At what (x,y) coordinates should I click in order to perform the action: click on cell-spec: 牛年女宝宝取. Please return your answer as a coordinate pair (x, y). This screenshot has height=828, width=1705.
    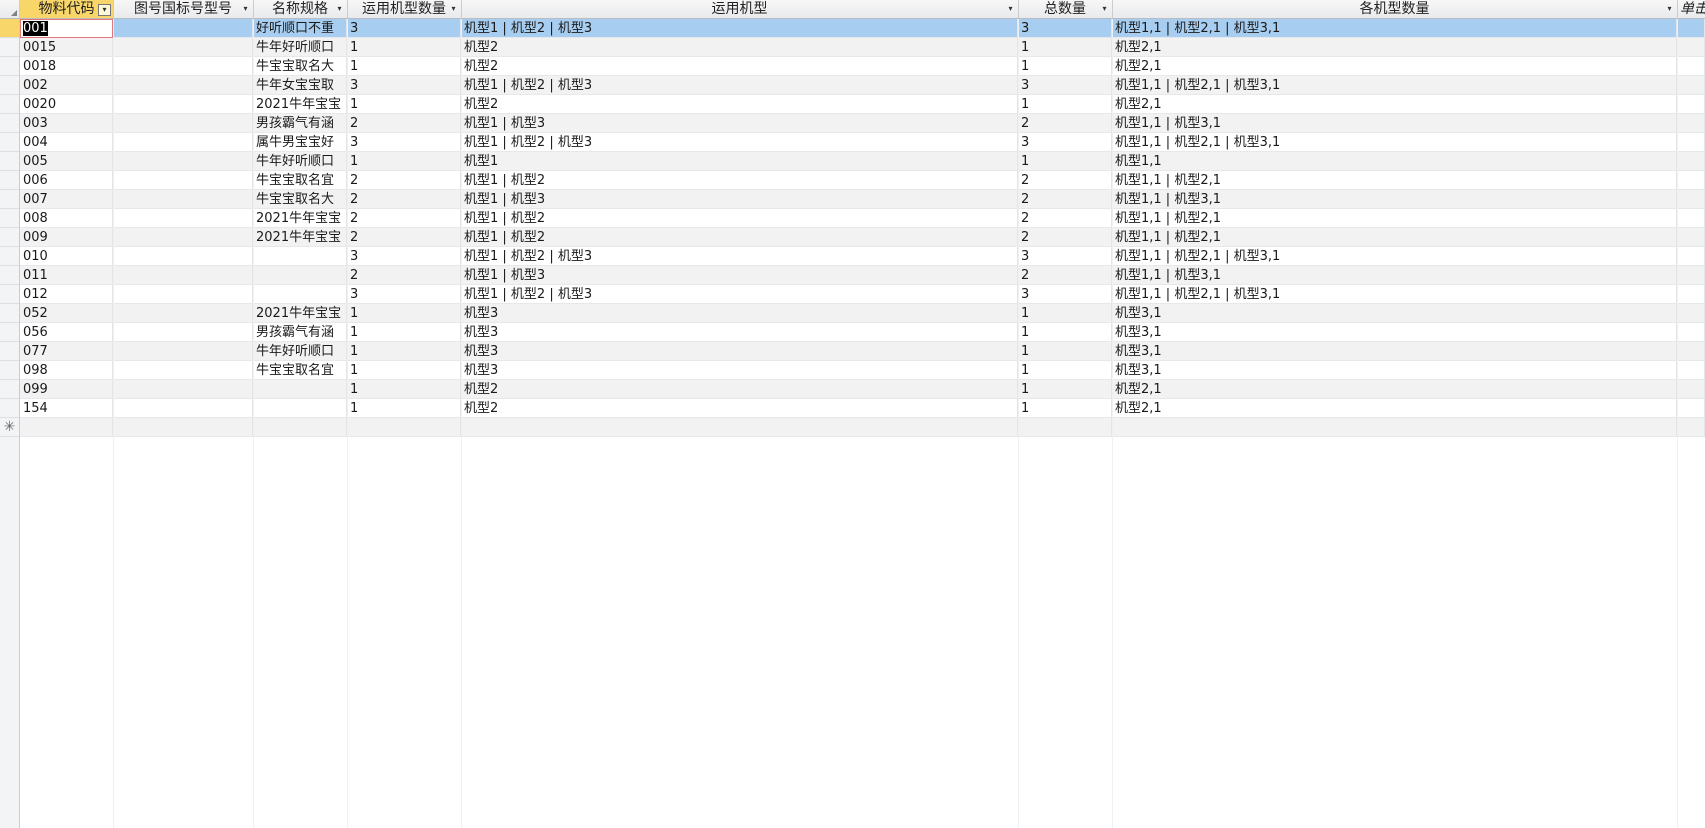
    Looking at the image, I should click on (300, 85).